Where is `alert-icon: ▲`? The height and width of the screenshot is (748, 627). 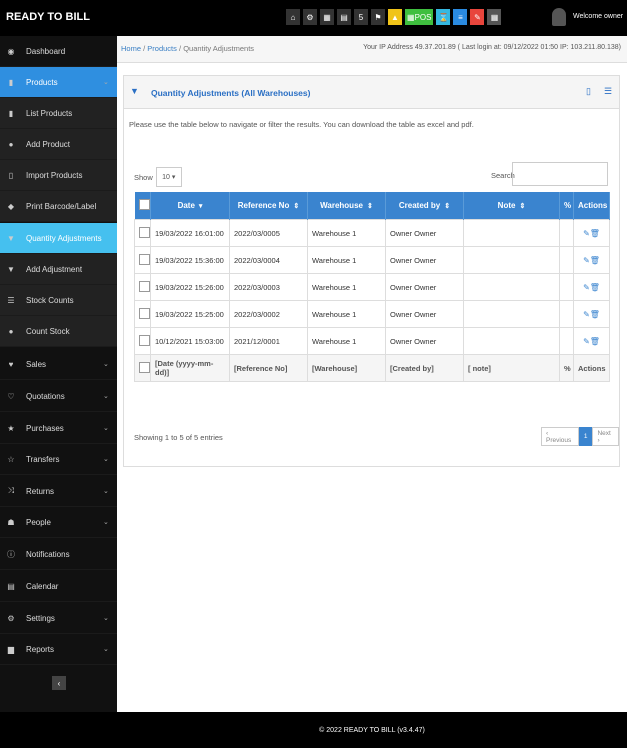
alert-icon: ▲ is located at coordinates (395, 17).